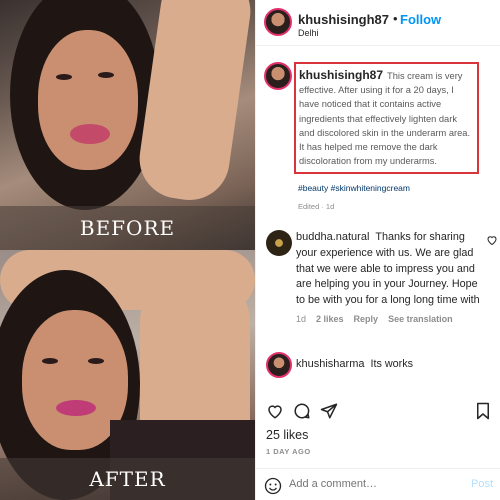 The height and width of the screenshot is (500, 500). What do you see at coordinates (278, 22) in the screenshot?
I see `avatar` at bounding box center [278, 22].